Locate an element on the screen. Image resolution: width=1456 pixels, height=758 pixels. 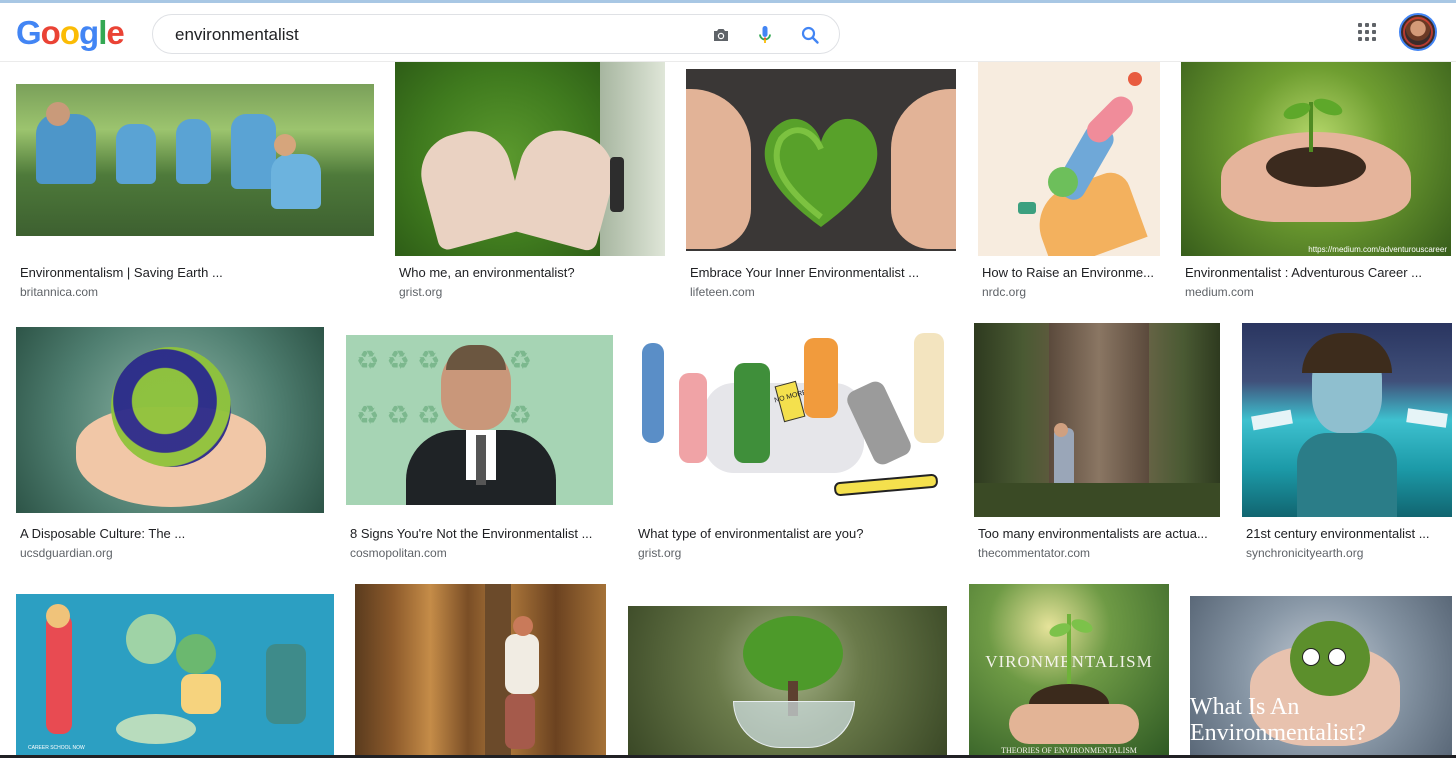
result-image-cartoon: NO MORE! is located at coordinates (793, 420).